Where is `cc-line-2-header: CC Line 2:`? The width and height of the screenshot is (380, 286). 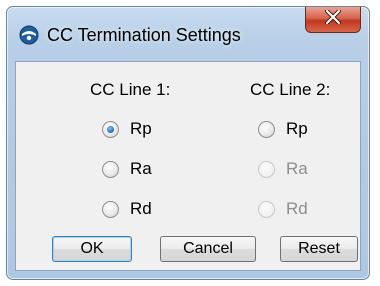 cc-line-2-header: CC Line 2: is located at coordinates (290, 89).